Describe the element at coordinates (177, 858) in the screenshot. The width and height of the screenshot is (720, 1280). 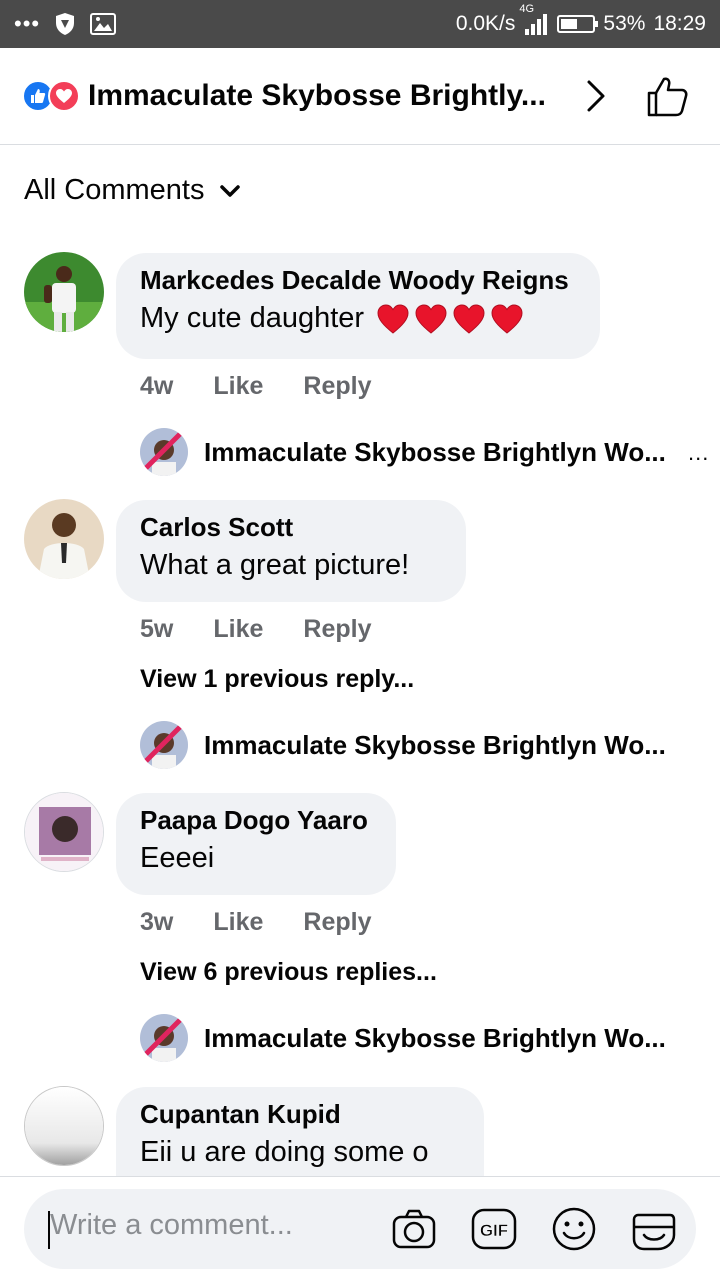
I see `comment-text: Eeeei` at that location.